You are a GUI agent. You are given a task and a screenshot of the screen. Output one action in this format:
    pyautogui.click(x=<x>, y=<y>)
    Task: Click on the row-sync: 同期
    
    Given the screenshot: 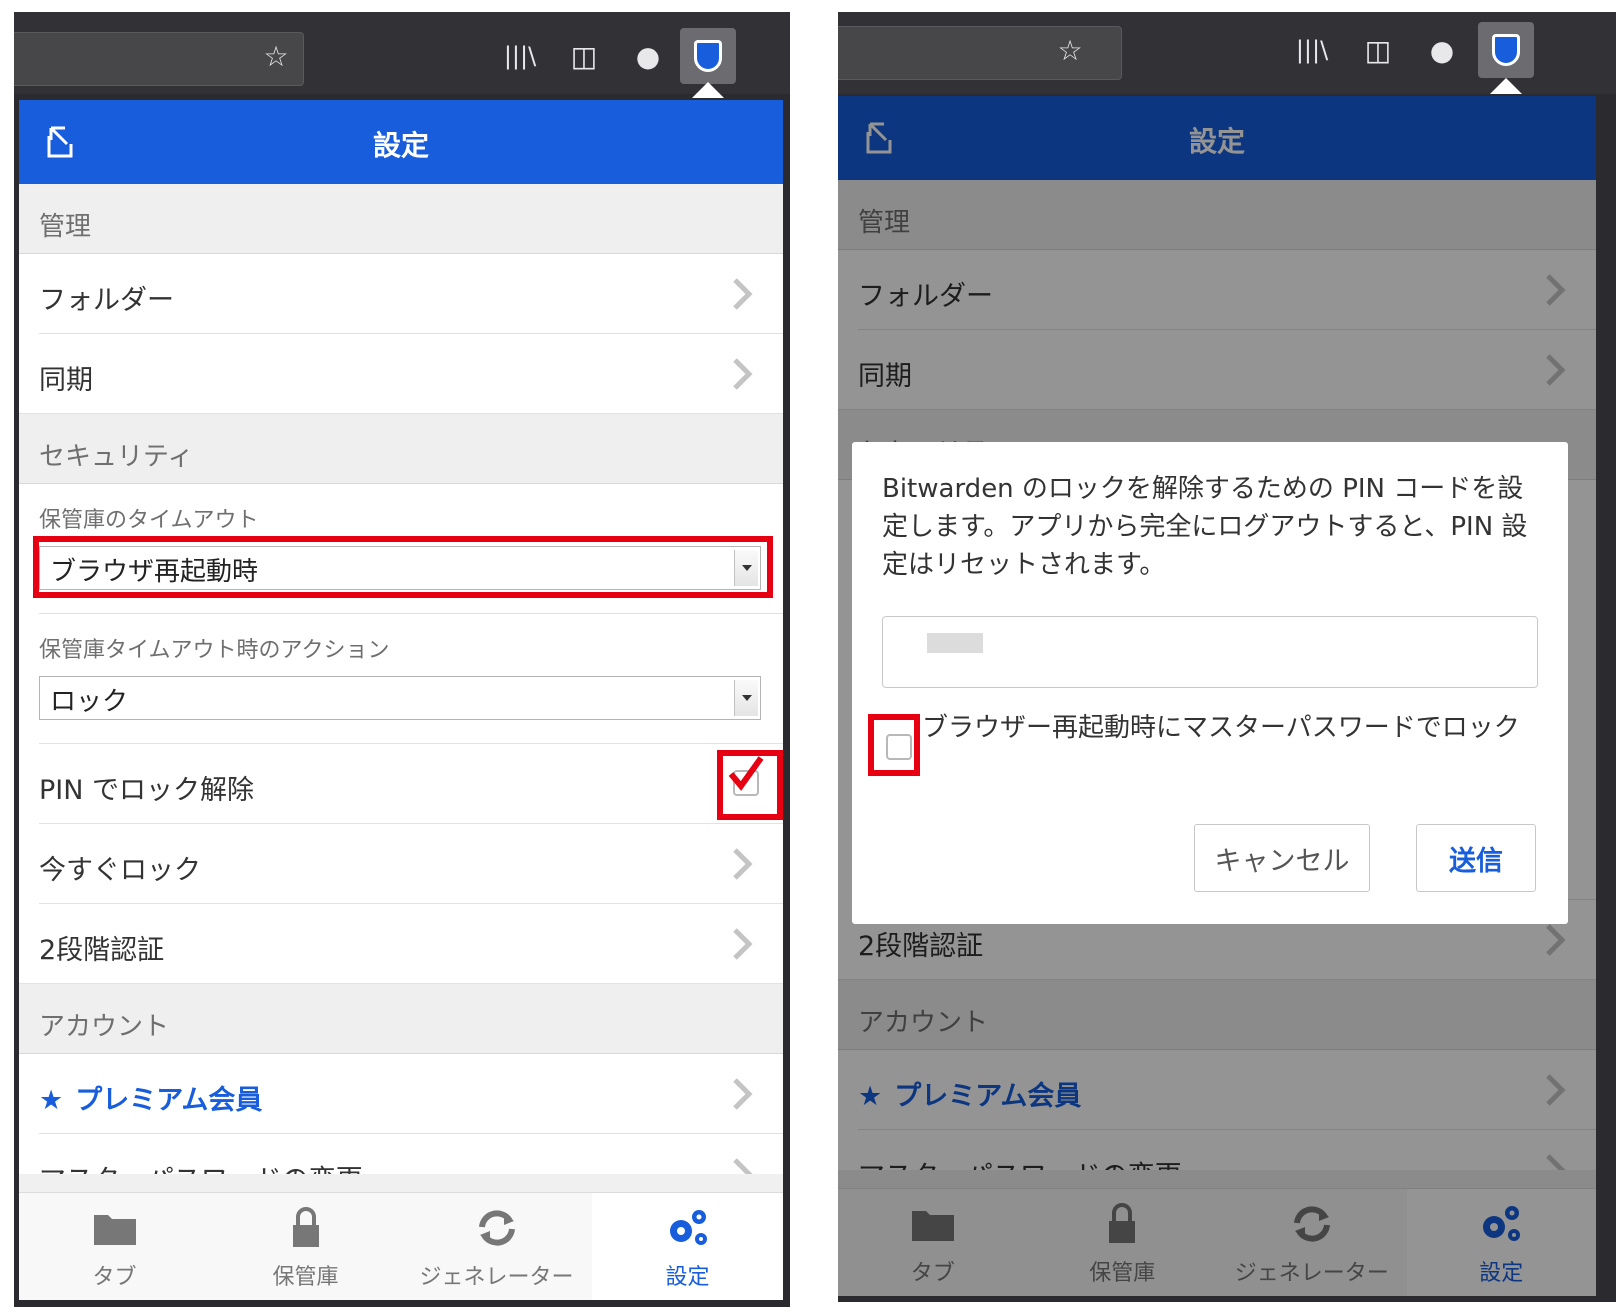 What is the action you would take?
    pyautogui.click(x=401, y=374)
    